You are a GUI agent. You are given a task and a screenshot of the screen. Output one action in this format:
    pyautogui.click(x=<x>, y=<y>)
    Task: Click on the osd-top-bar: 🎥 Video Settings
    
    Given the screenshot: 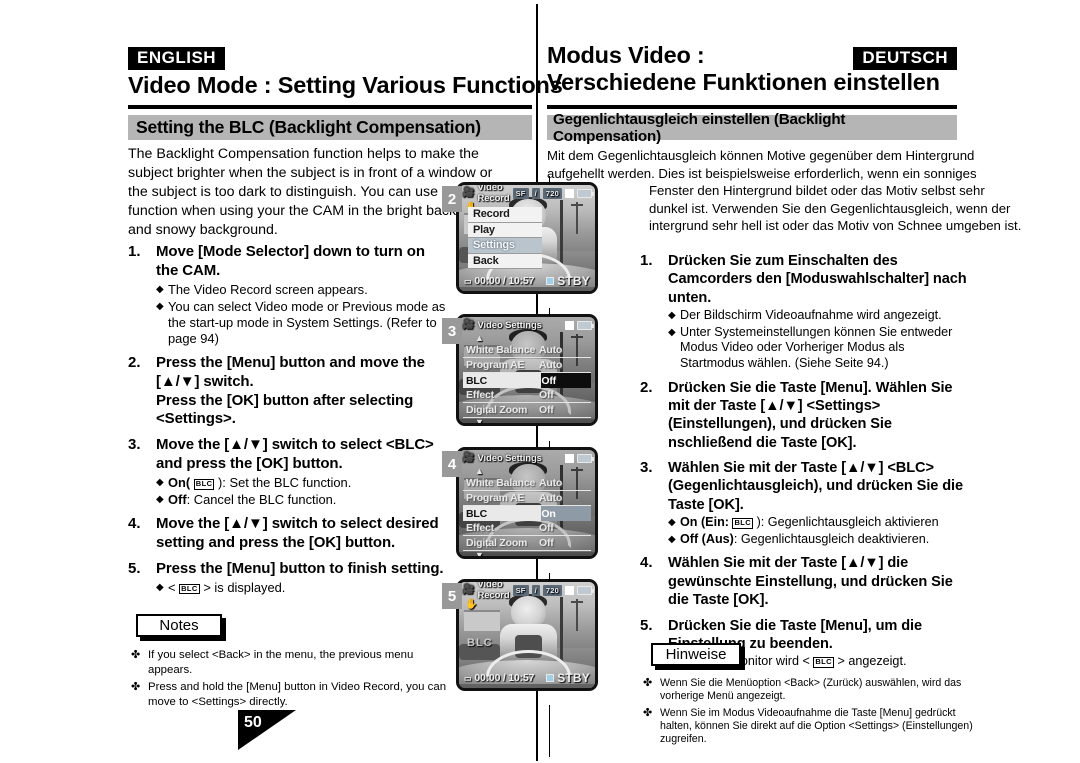 What is the action you would take?
    pyautogui.click(x=527, y=325)
    